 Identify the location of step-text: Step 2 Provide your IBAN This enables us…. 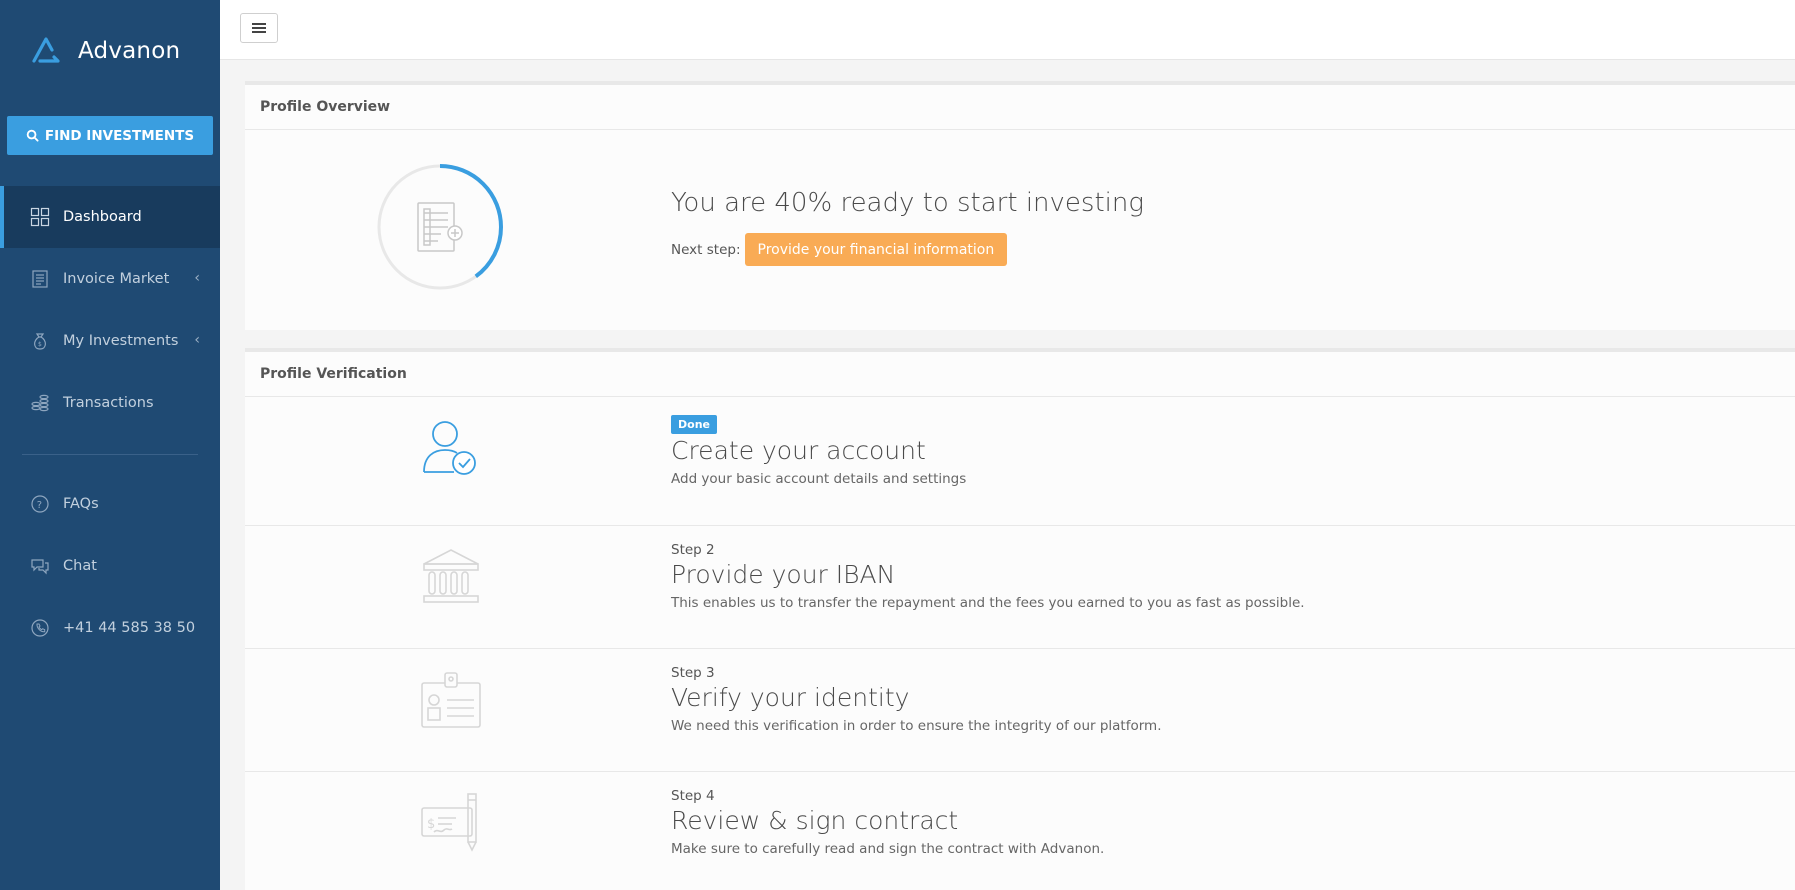
(988, 576).